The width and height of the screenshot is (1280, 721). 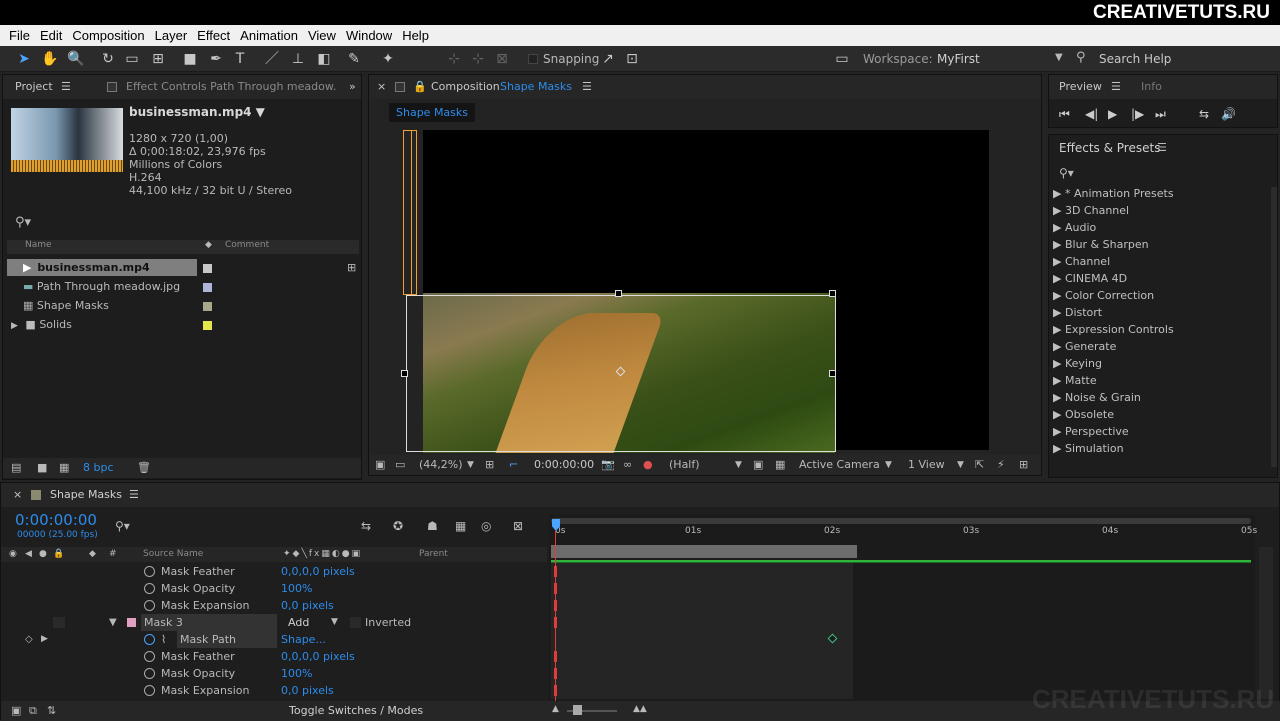 I want to click on next-keyframe-icon: ▶, so click(x=44, y=639).